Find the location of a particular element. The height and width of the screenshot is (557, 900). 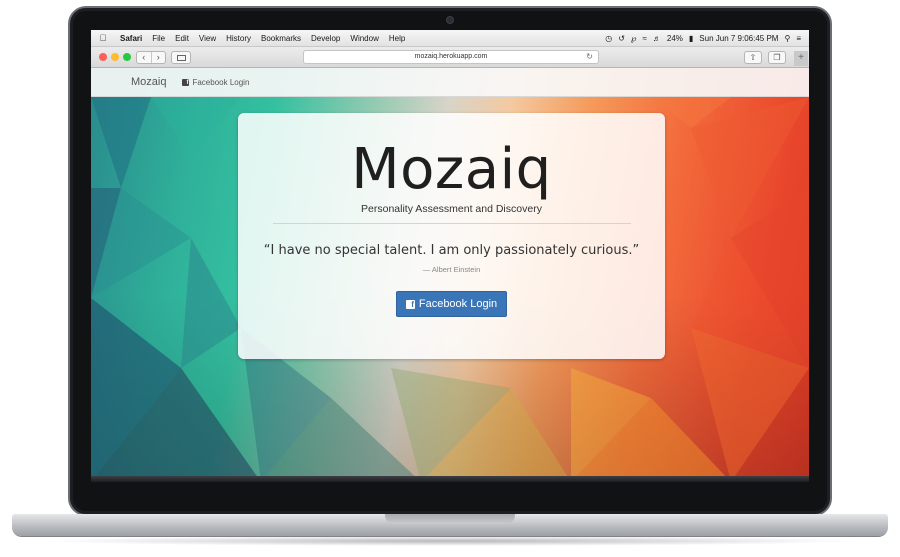

window-bottom-edge is located at coordinates (450, 479).